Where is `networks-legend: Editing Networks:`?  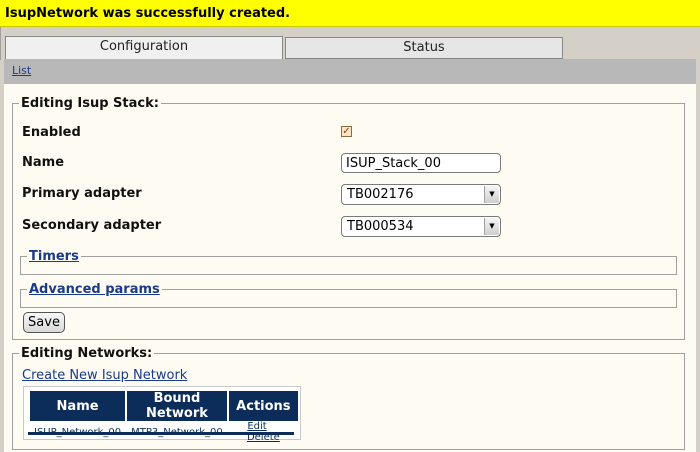 networks-legend: Editing Networks: is located at coordinates (87, 353).